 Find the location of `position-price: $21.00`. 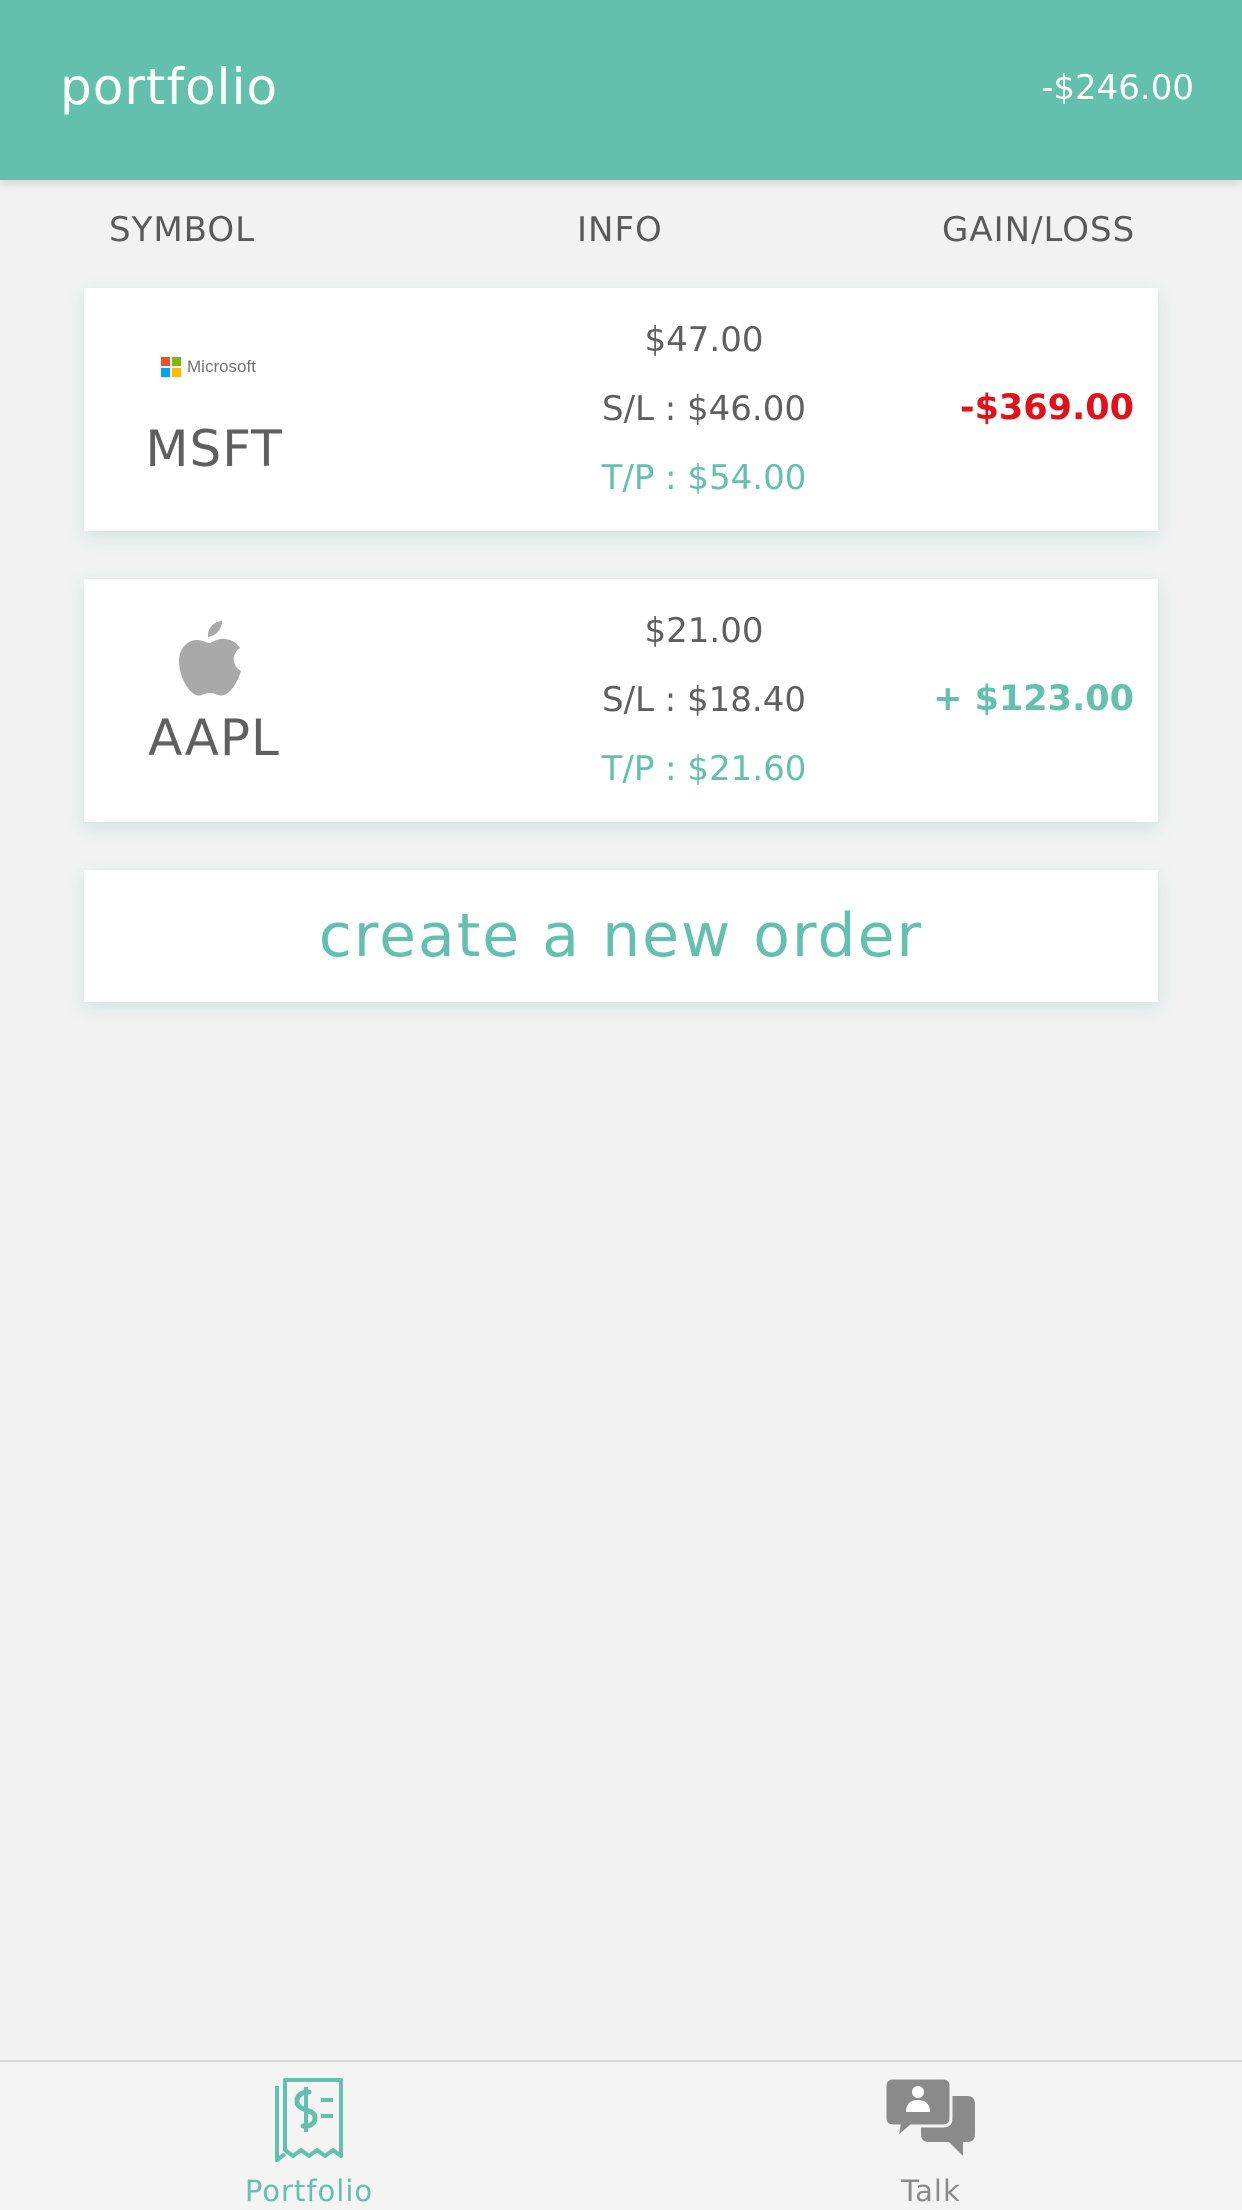

position-price: $21.00 is located at coordinates (704, 631).